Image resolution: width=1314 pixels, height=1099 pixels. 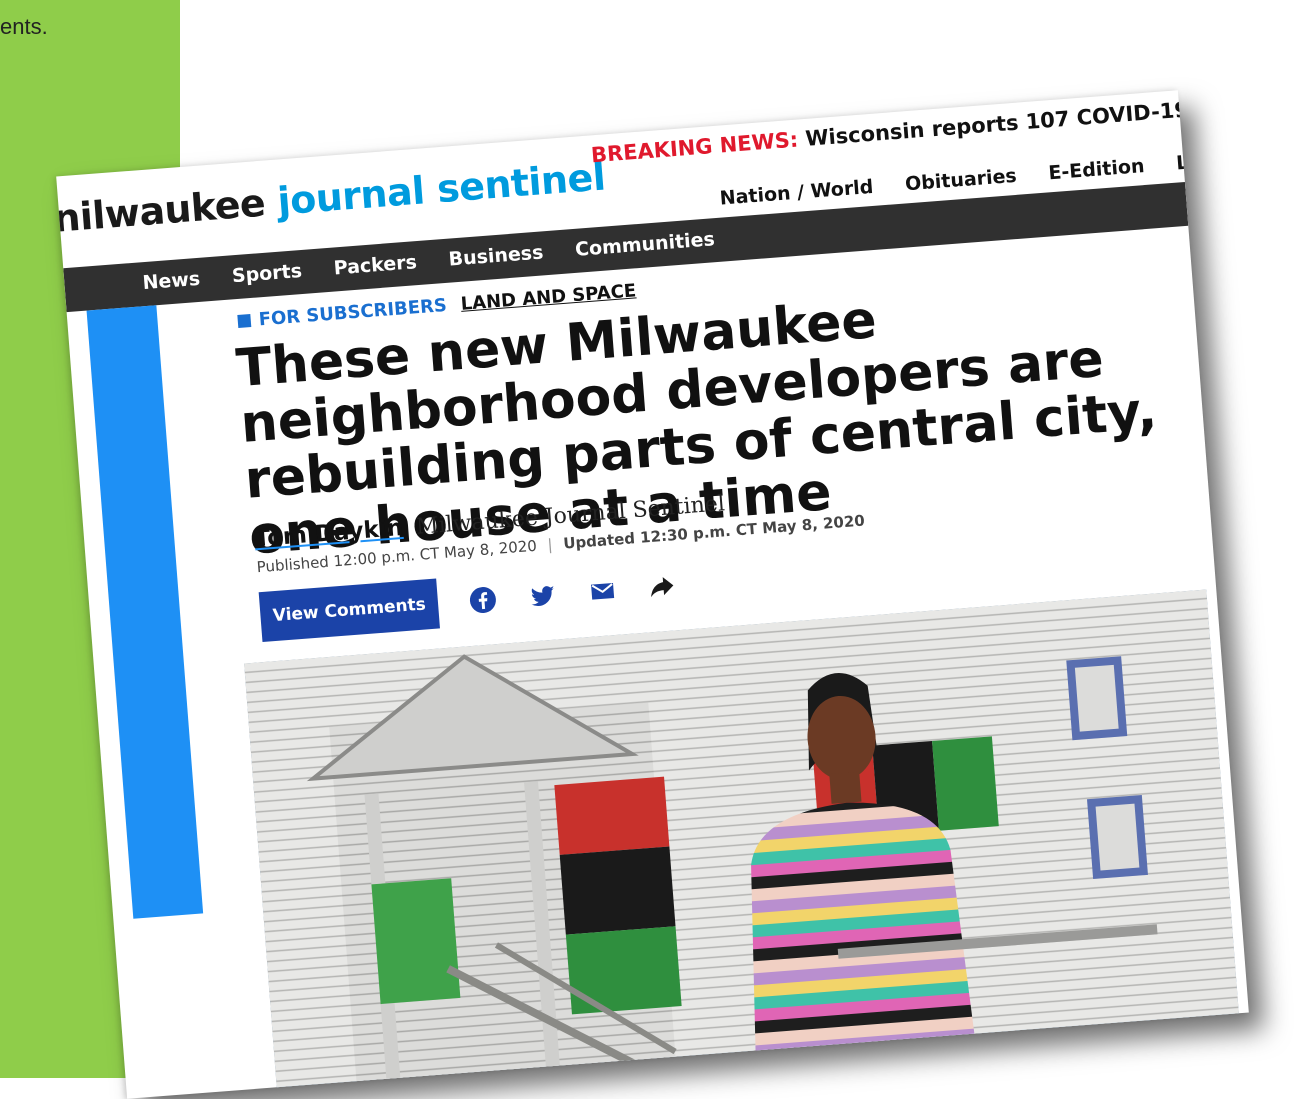 What do you see at coordinates (1097, 169) in the screenshot?
I see `nav-e-edition: E-Edition` at bounding box center [1097, 169].